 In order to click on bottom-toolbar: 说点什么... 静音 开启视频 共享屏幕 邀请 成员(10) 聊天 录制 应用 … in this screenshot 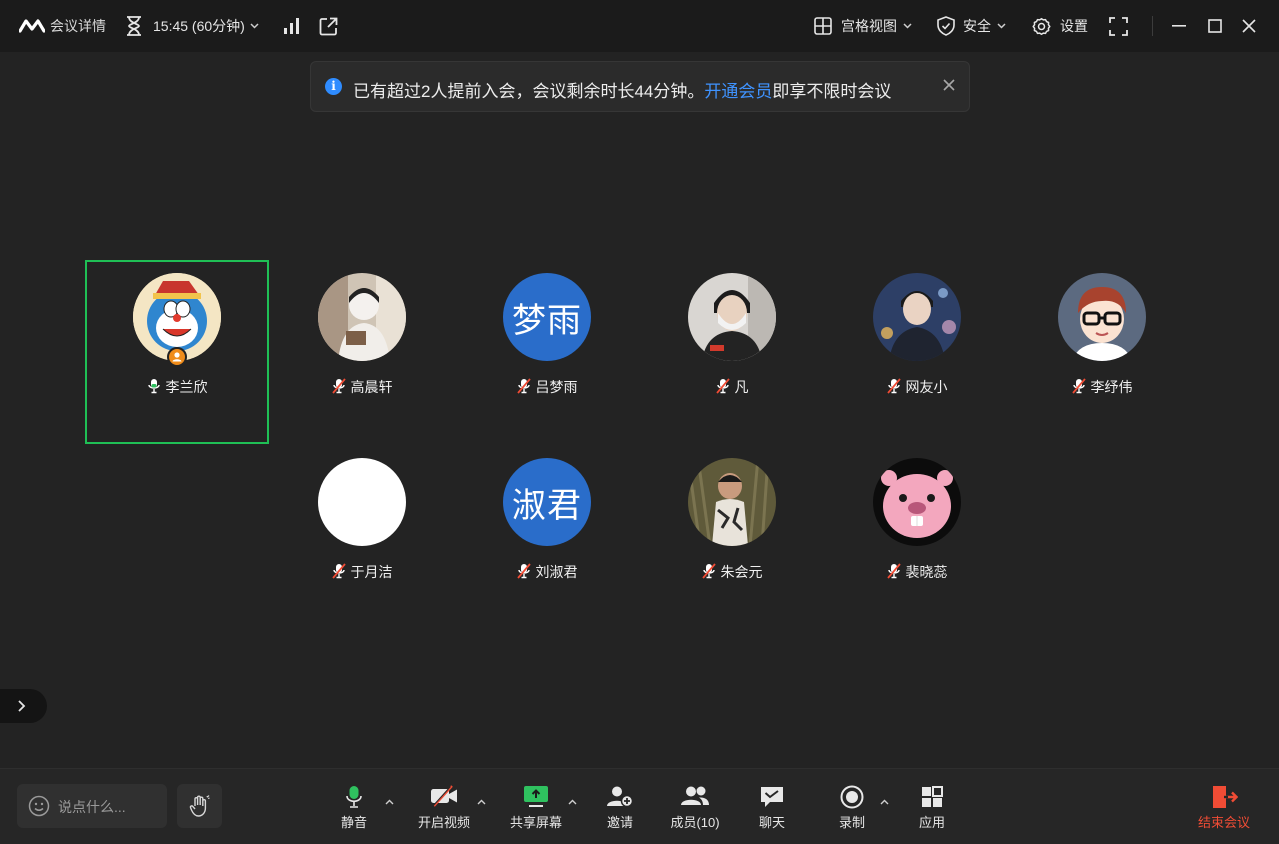, I will do `click(639, 806)`.